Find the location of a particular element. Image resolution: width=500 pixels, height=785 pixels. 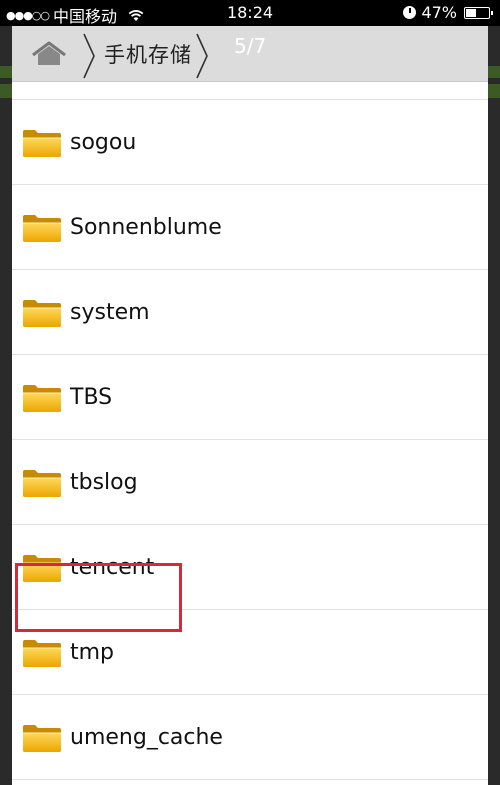

folder-list-item-sogou: sogou is located at coordinates (250, 142).